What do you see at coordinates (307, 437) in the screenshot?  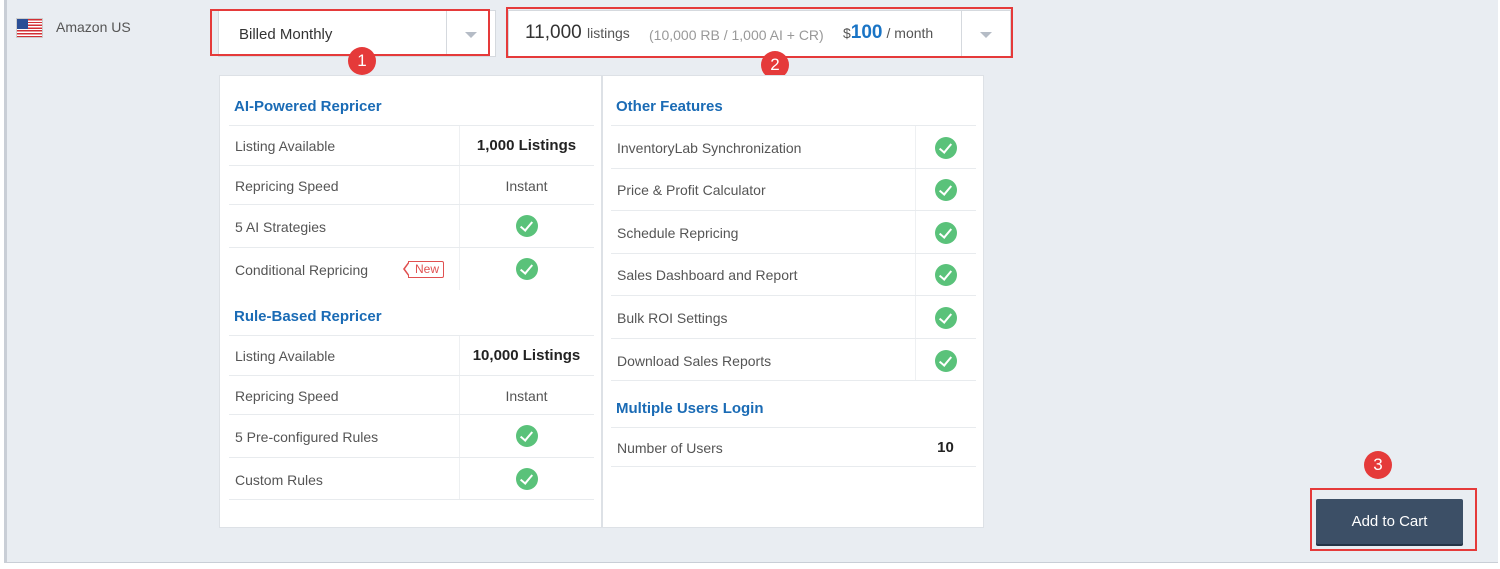 I see `row-label: 5 Pre-configured Rules` at bounding box center [307, 437].